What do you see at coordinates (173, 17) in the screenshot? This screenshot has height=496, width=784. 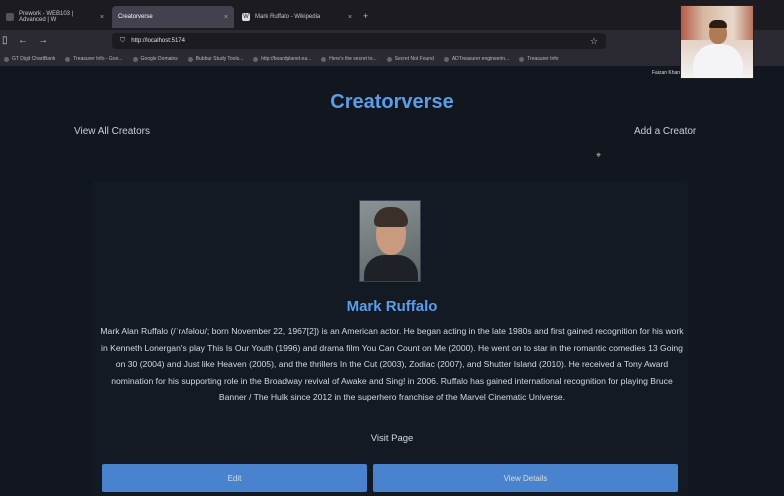 I see `browser-tab-creatorverse: Creatorverse ×` at bounding box center [173, 17].